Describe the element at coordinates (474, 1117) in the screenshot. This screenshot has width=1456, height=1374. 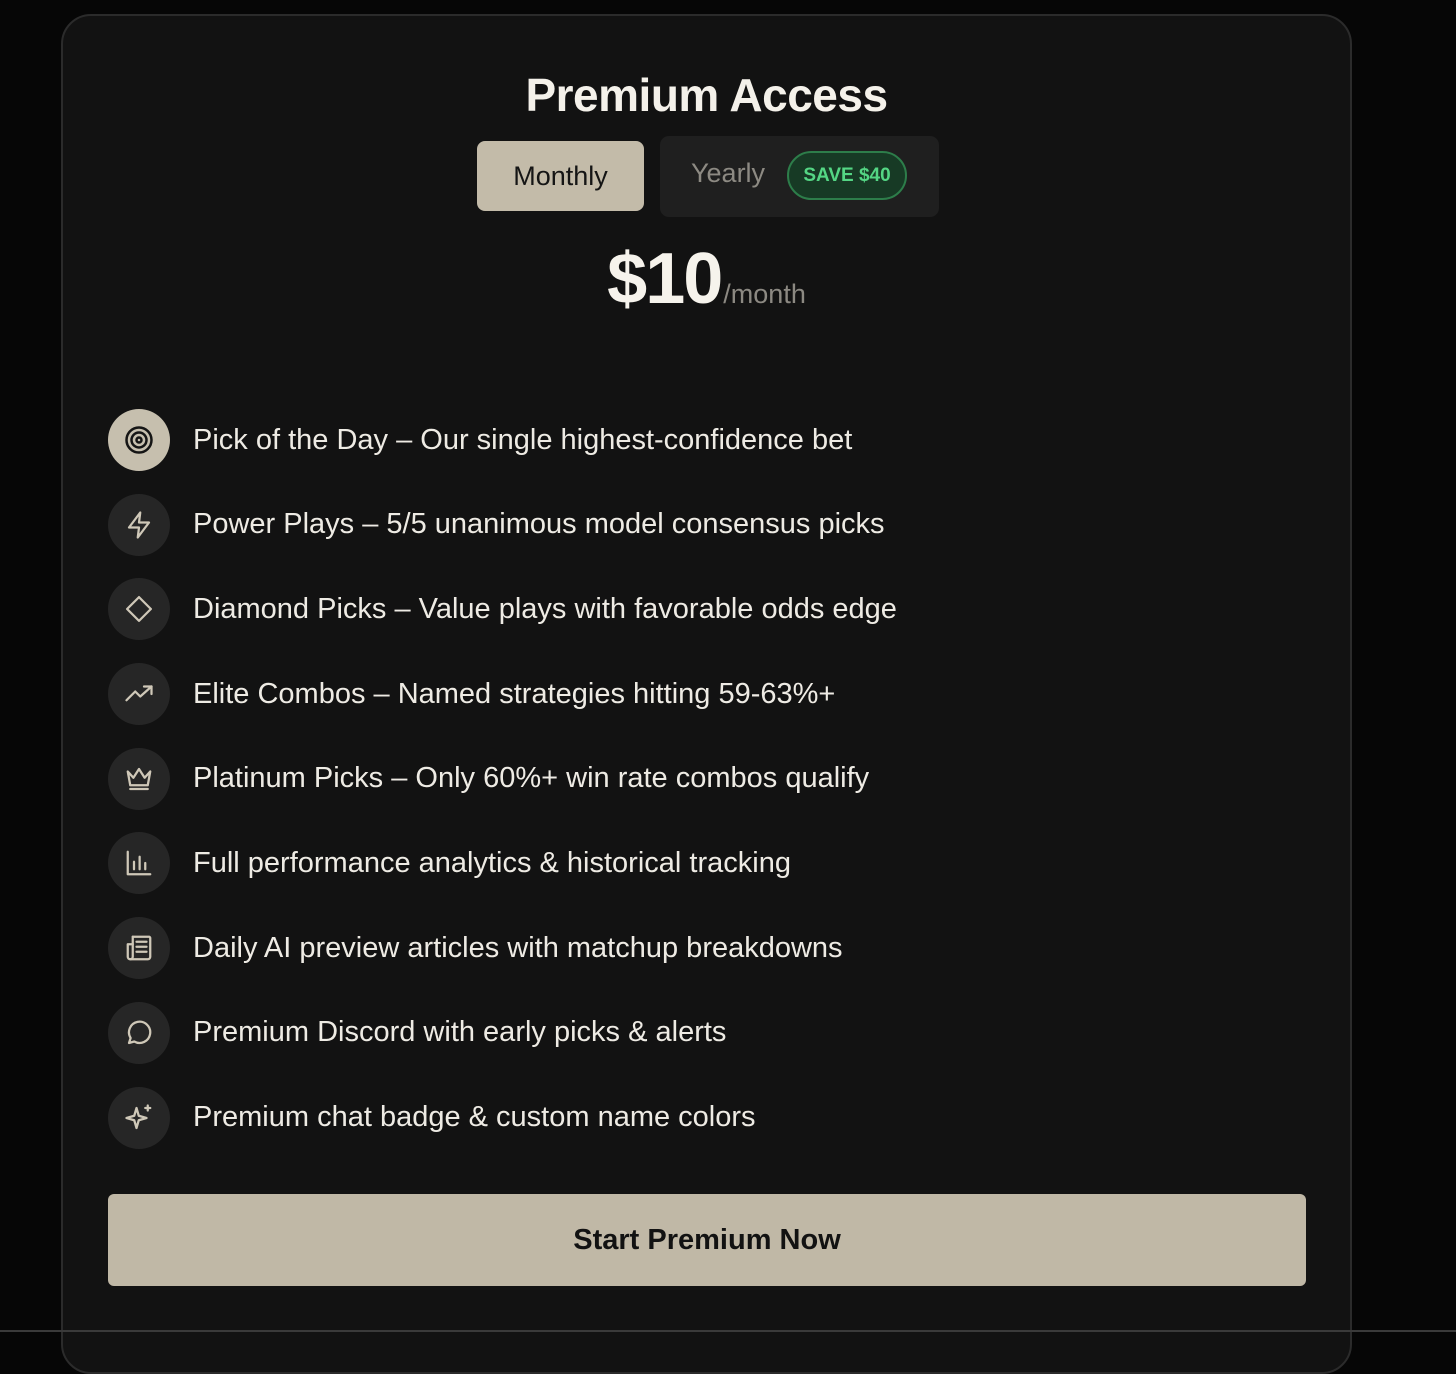
I see `feature-label: Premium chat badge & custom name colors` at that location.